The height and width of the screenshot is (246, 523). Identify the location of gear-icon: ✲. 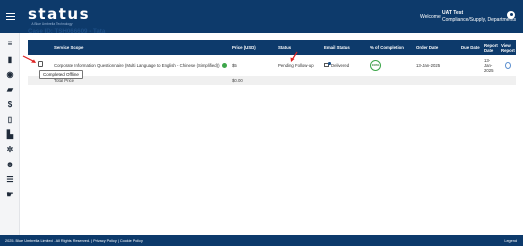
(10, 149).